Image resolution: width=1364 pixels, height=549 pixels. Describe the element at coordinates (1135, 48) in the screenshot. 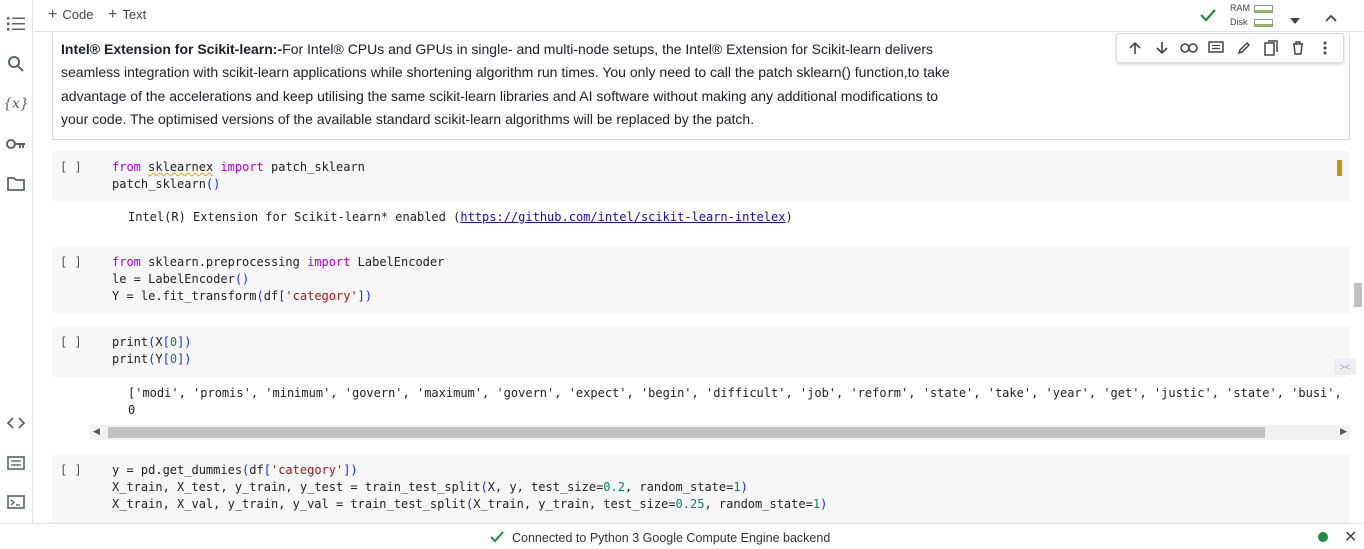

I see `move-up-icon` at that location.